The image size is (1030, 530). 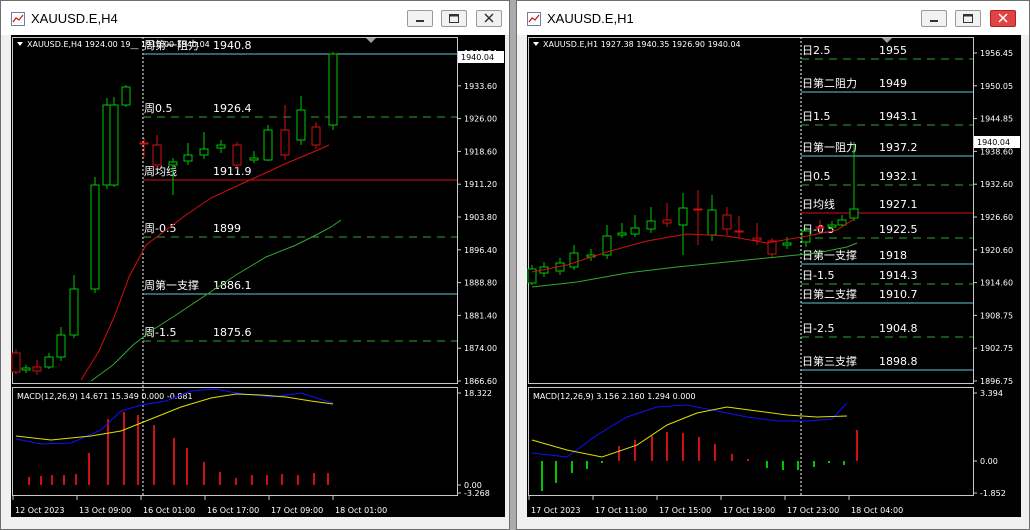 What do you see at coordinates (297, 510) in the screenshot?
I see `time-axis-label: 17 Oct 09:00` at bounding box center [297, 510].